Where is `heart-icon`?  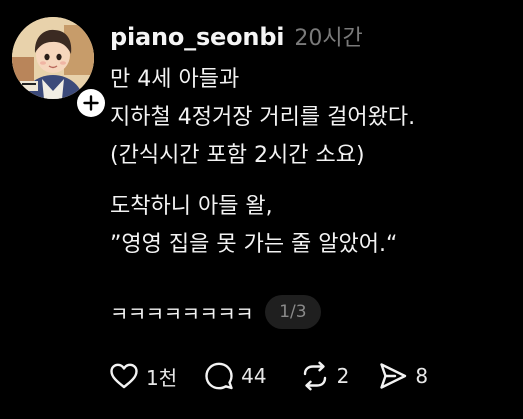 heart-icon is located at coordinates (124, 376).